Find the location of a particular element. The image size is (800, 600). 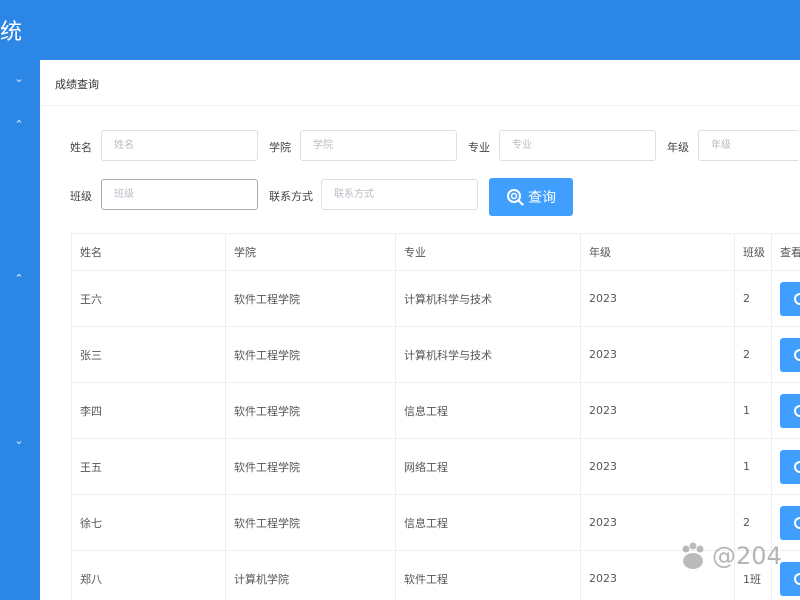

table-row: 李四 软件工程学院 信息工程 2023 1 is located at coordinates (435, 410).